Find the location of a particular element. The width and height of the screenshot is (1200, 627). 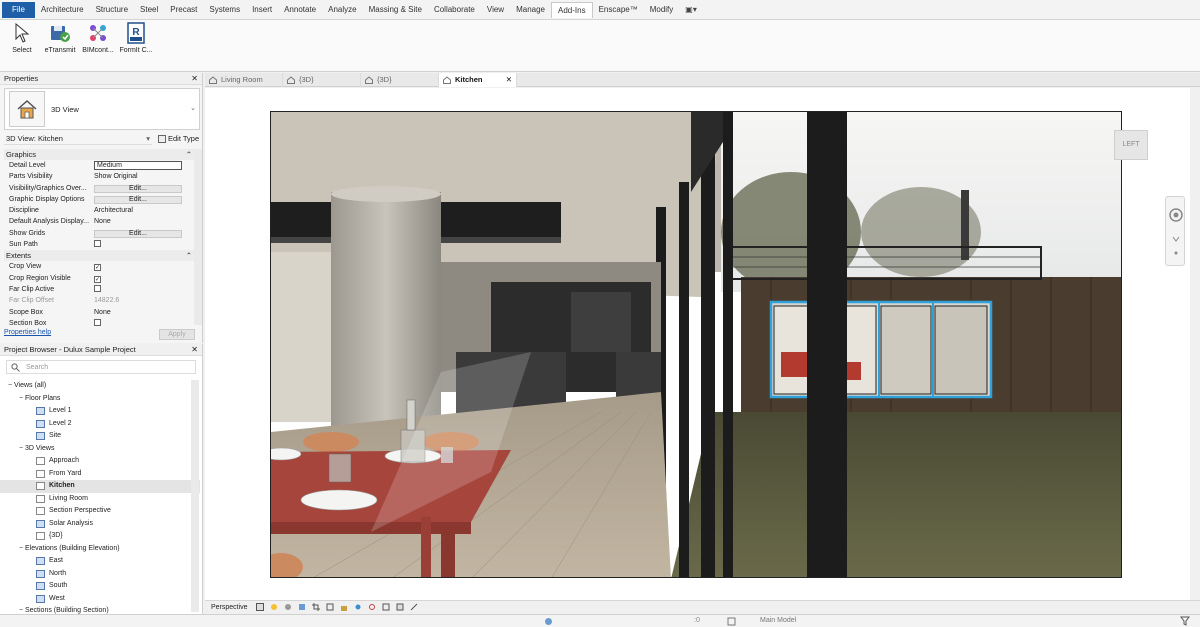

detail-level-input: Medium is located at coordinates (138, 165).